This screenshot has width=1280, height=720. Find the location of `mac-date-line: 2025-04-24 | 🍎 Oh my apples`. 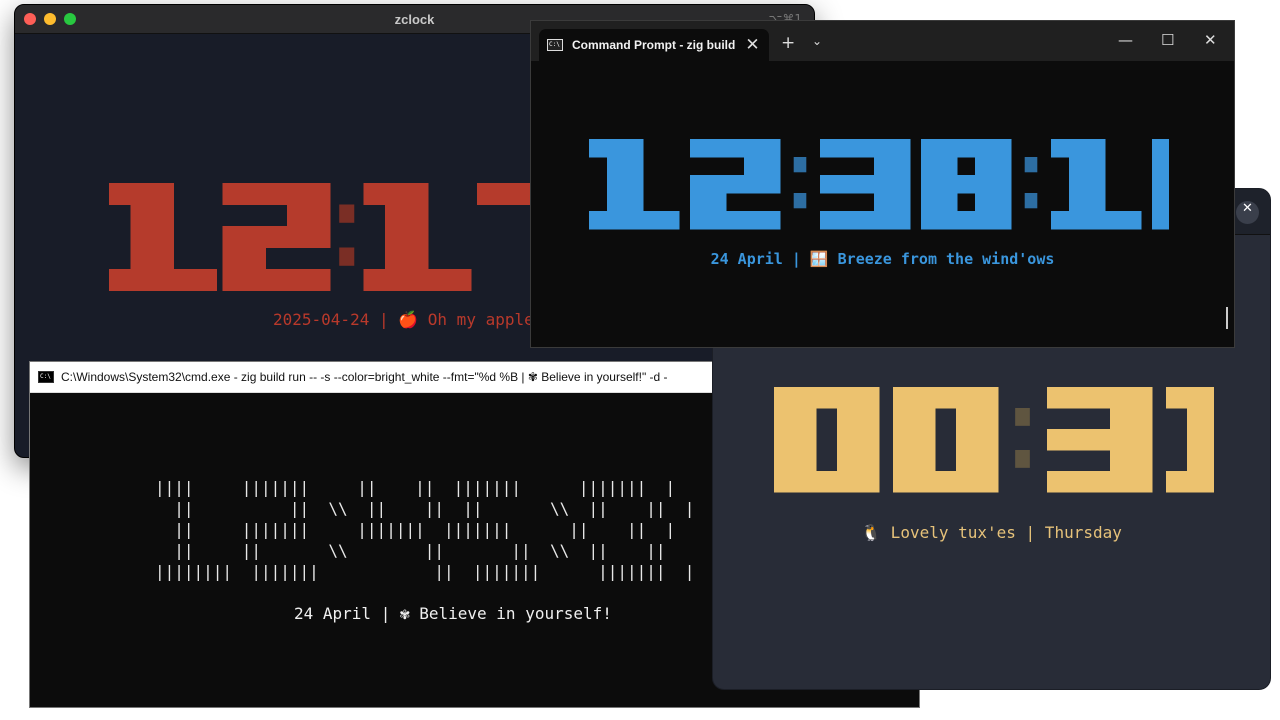

mac-date-line: 2025-04-24 | 🍎 Oh my apples is located at coordinates (408, 319).